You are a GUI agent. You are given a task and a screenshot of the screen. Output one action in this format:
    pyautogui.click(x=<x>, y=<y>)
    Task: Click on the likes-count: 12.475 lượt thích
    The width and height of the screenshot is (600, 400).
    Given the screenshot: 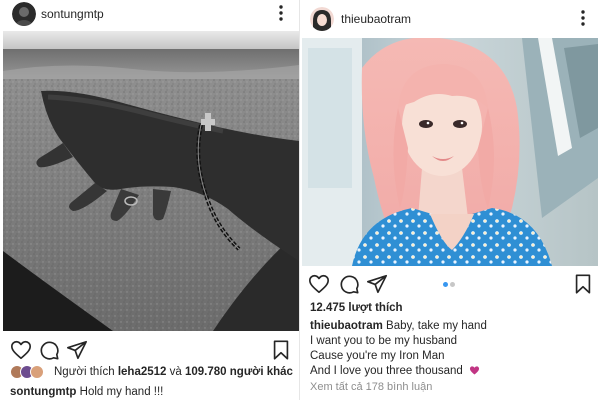 What is the action you would take?
    pyautogui.click(x=356, y=308)
    